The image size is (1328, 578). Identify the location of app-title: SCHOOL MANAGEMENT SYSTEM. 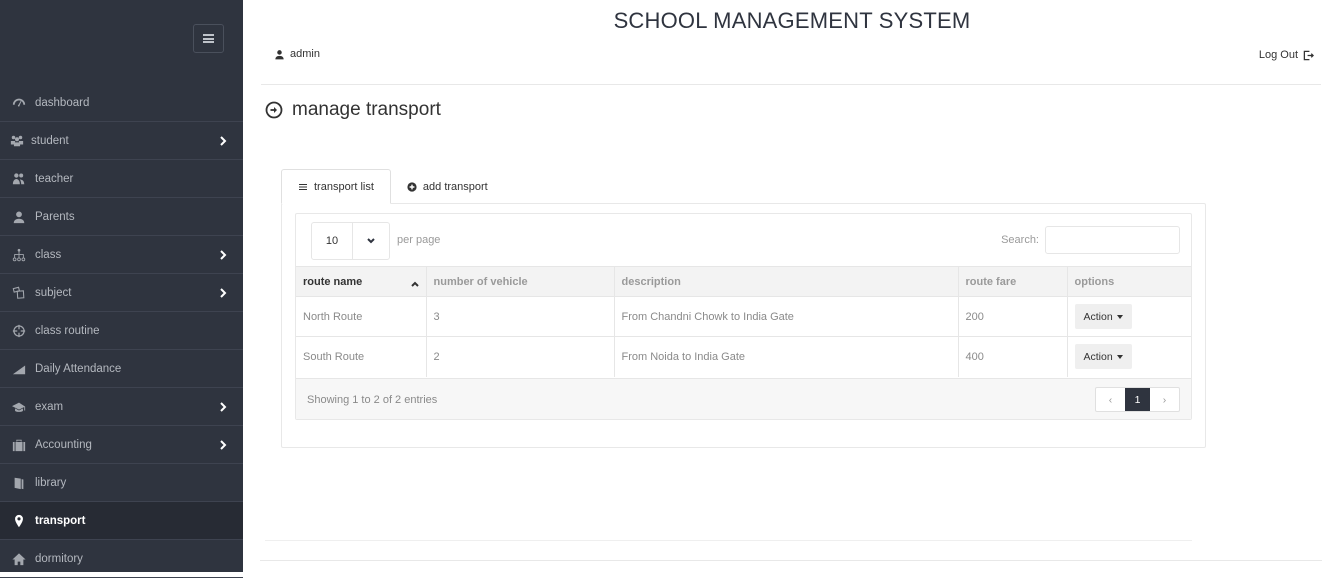
(792, 20).